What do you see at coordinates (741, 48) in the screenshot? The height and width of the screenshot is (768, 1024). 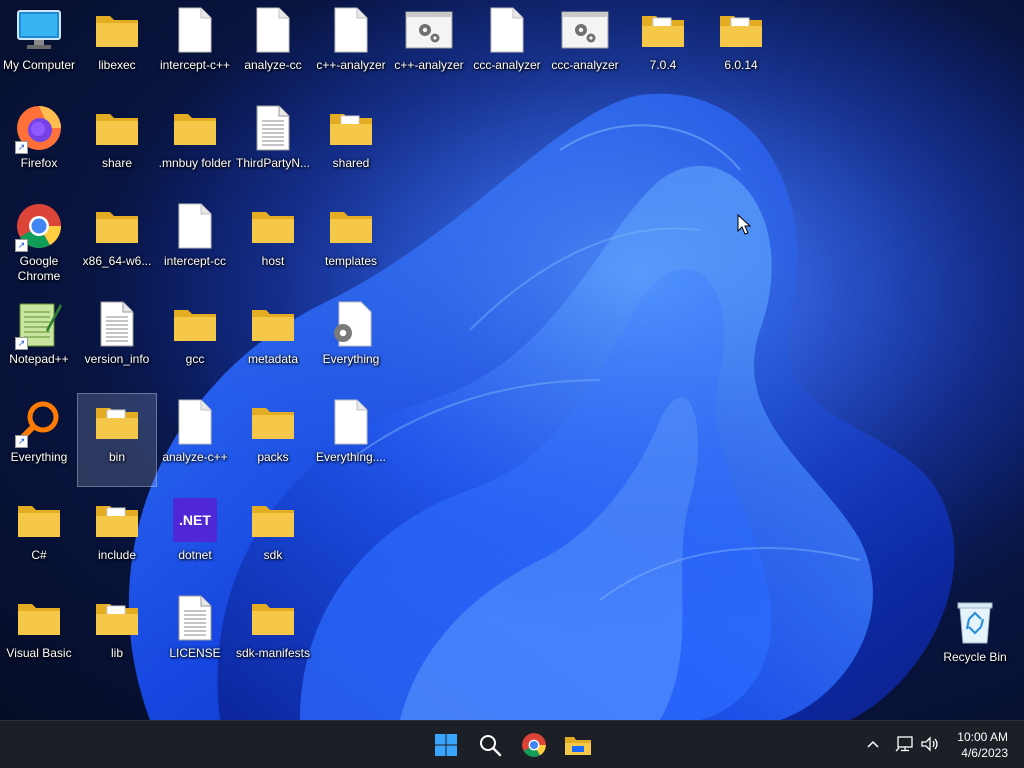 I see `desktop-icon-6-0-14: 6.0.14` at bounding box center [741, 48].